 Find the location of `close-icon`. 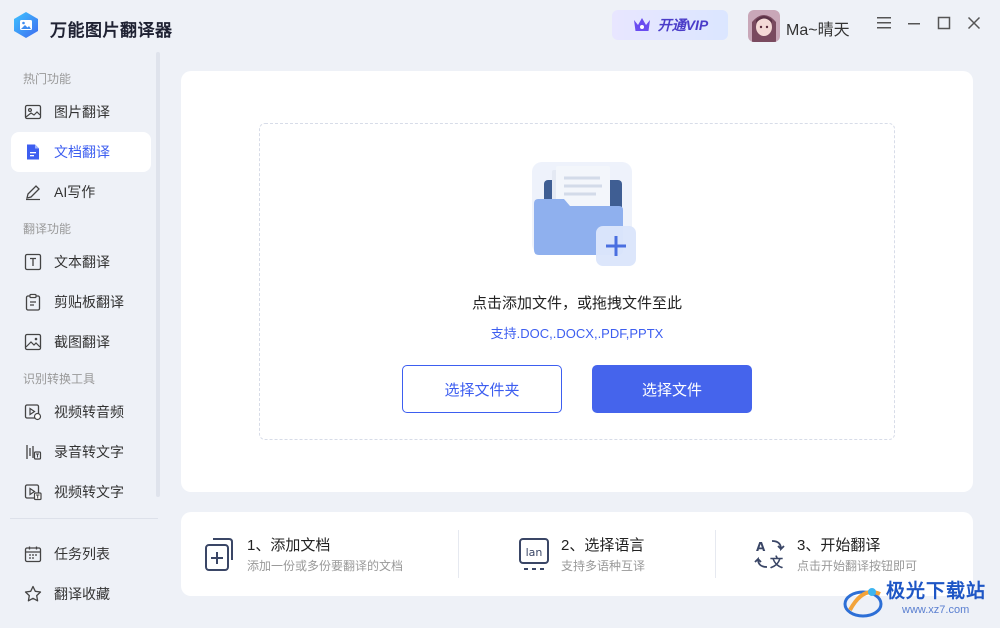

close-icon is located at coordinates (974, 23).